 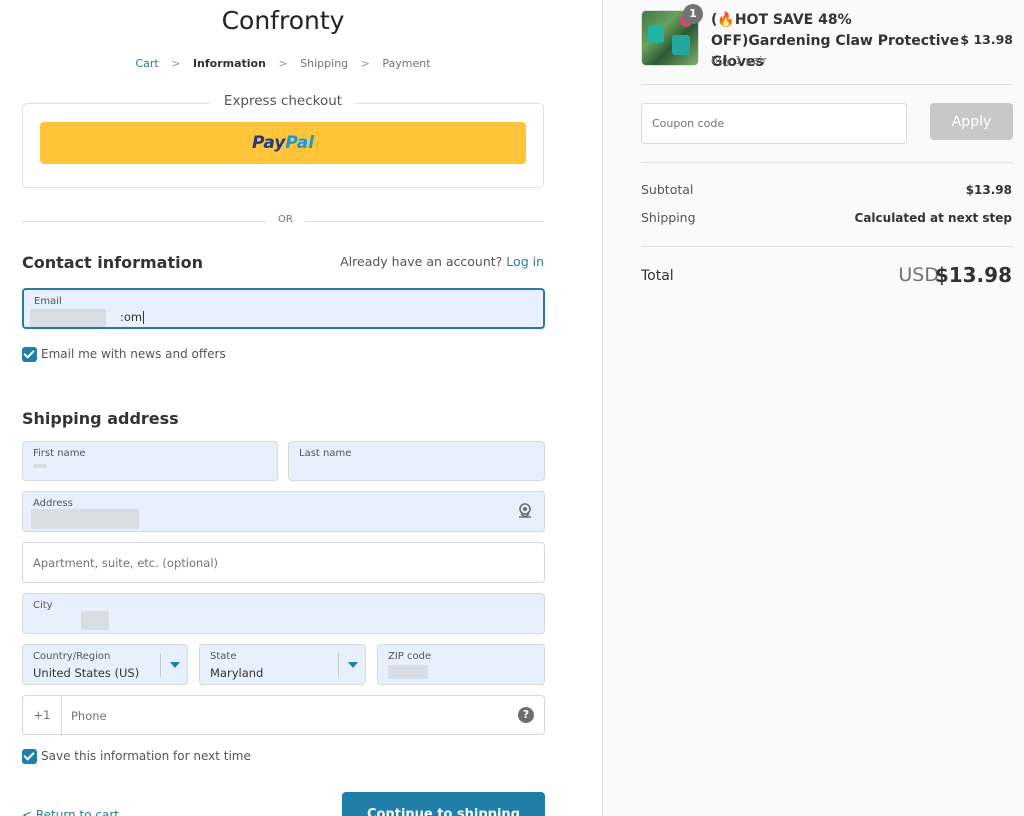 I want to click on paypal-logo-pal: Pal, so click(x=300, y=143).